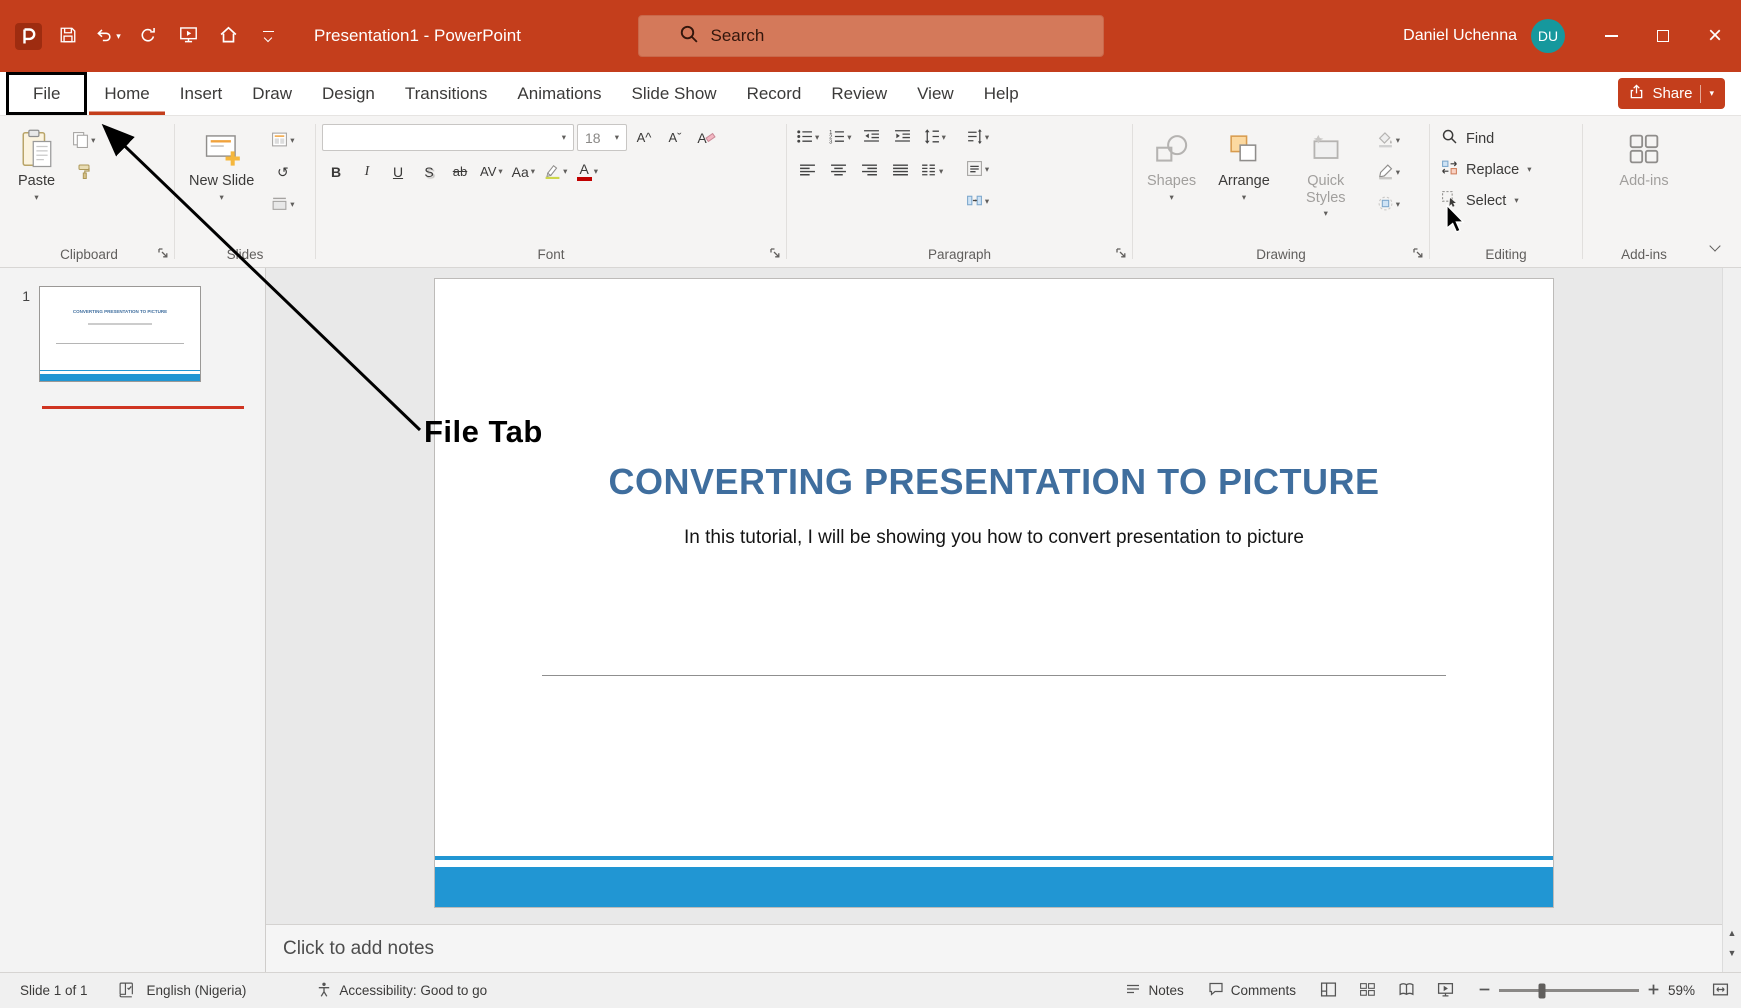  I want to click on notes-toggle-button: Notes, so click(1154, 990).